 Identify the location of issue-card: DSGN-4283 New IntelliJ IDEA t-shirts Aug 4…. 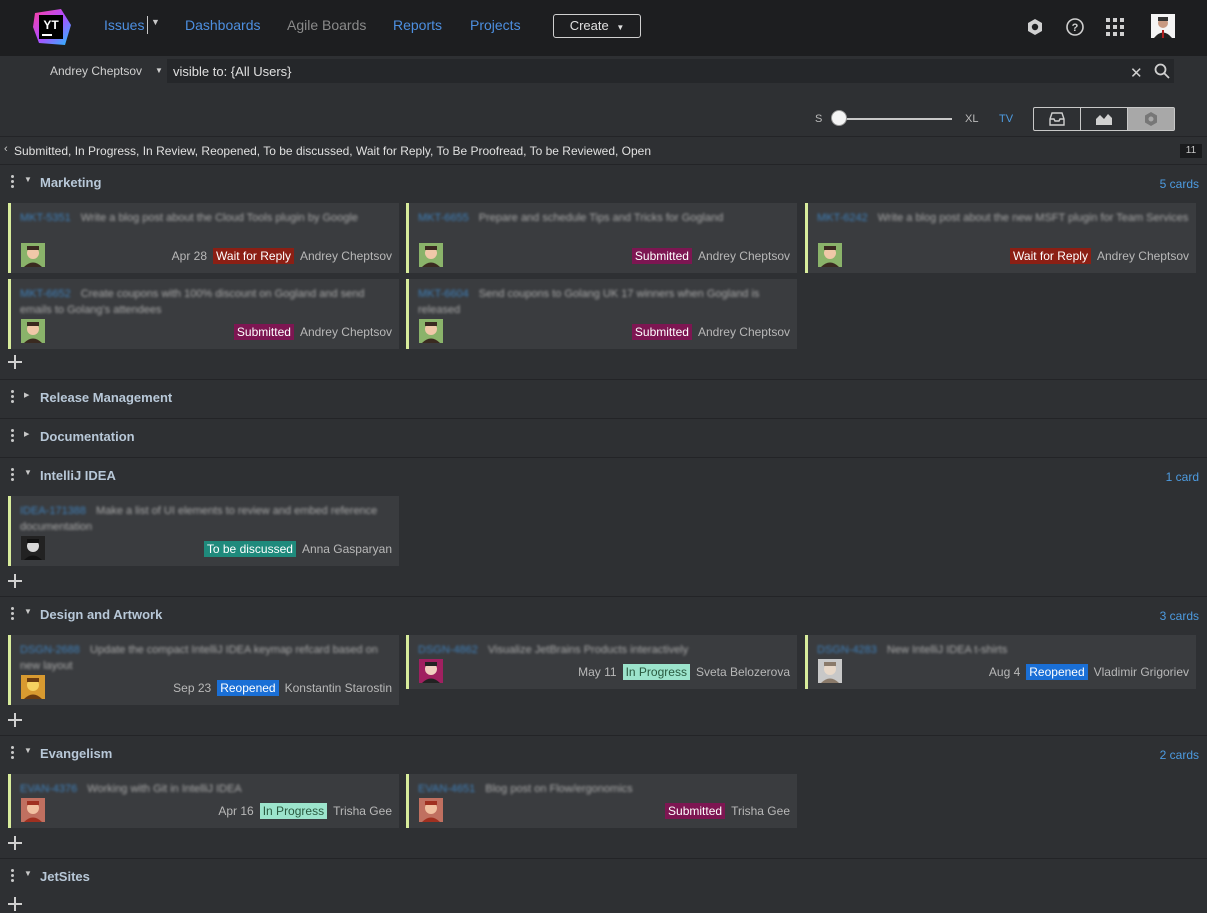
(1000, 662).